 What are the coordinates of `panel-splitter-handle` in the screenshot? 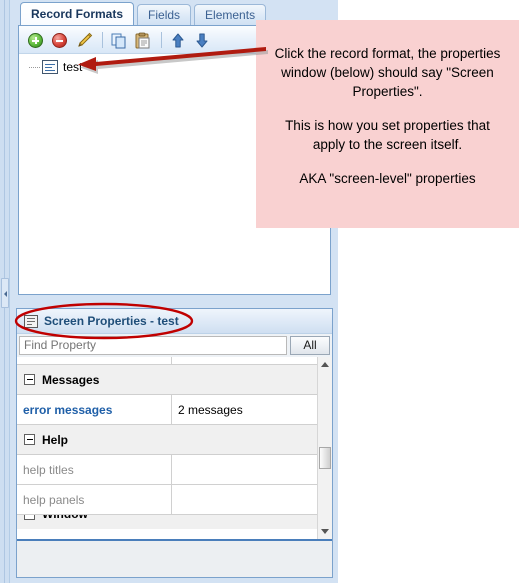 It's located at (5, 293).